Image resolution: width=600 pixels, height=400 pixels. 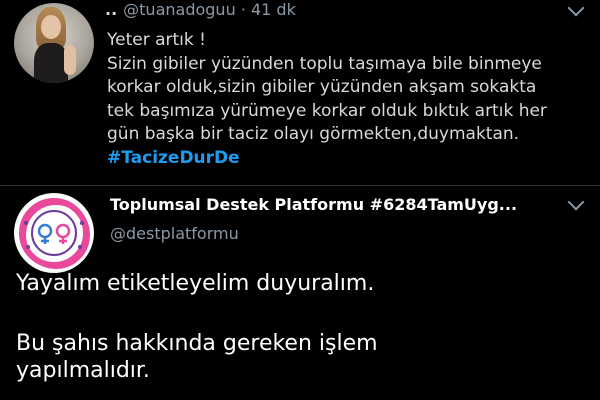 What do you see at coordinates (273, 9) in the screenshot?
I see `tweet-time: 41 dk` at bounding box center [273, 9].